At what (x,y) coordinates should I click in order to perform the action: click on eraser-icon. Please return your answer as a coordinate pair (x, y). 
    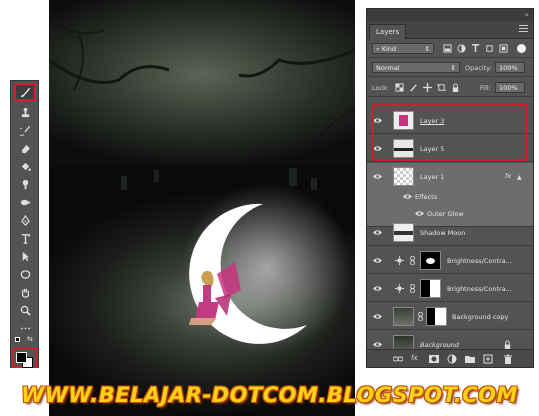
    Looking at the image, I should click on (25, 149).